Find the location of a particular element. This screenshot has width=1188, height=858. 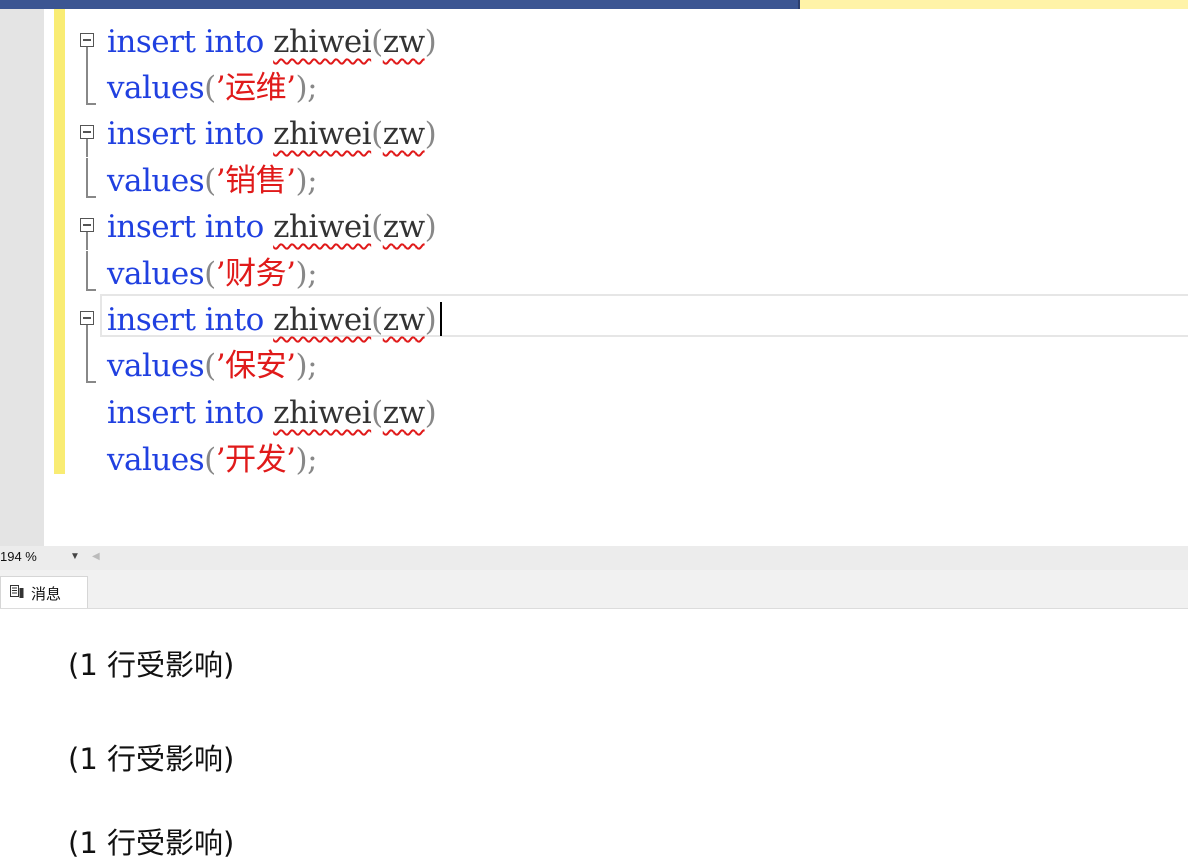

code-text: values(’保安’); is located at coordinates (212, 366).